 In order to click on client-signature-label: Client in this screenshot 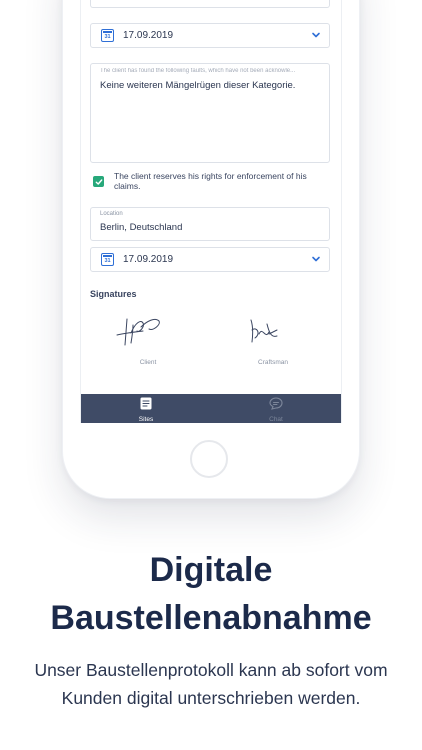, I will do `click(148, 362)`.